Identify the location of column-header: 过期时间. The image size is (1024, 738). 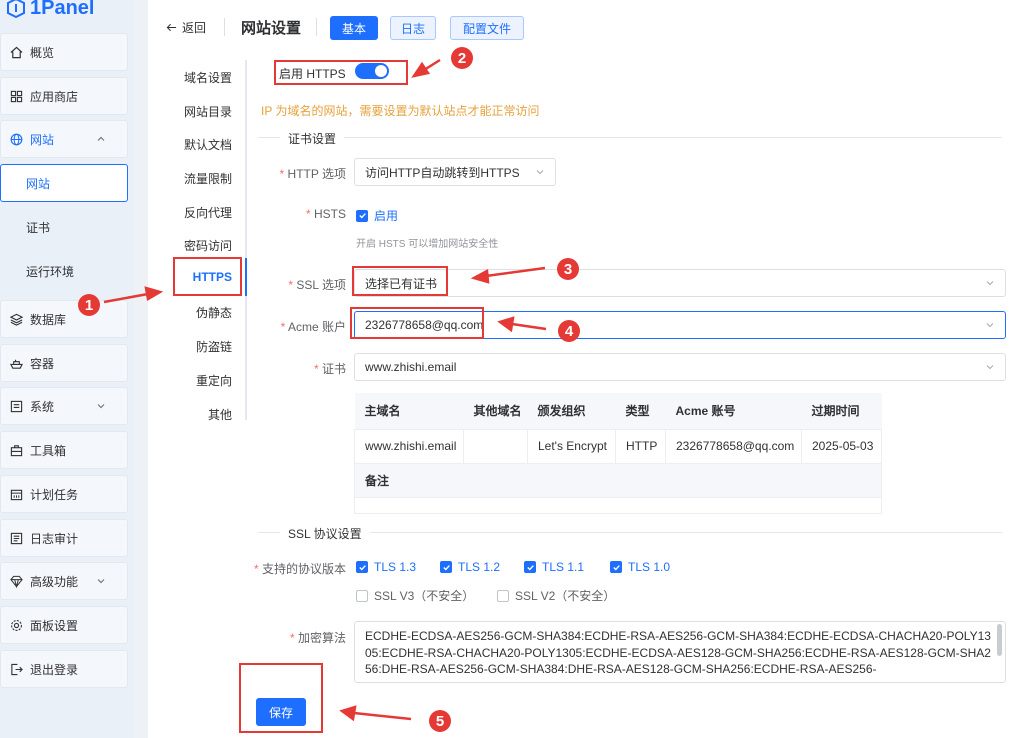
(841, 411).